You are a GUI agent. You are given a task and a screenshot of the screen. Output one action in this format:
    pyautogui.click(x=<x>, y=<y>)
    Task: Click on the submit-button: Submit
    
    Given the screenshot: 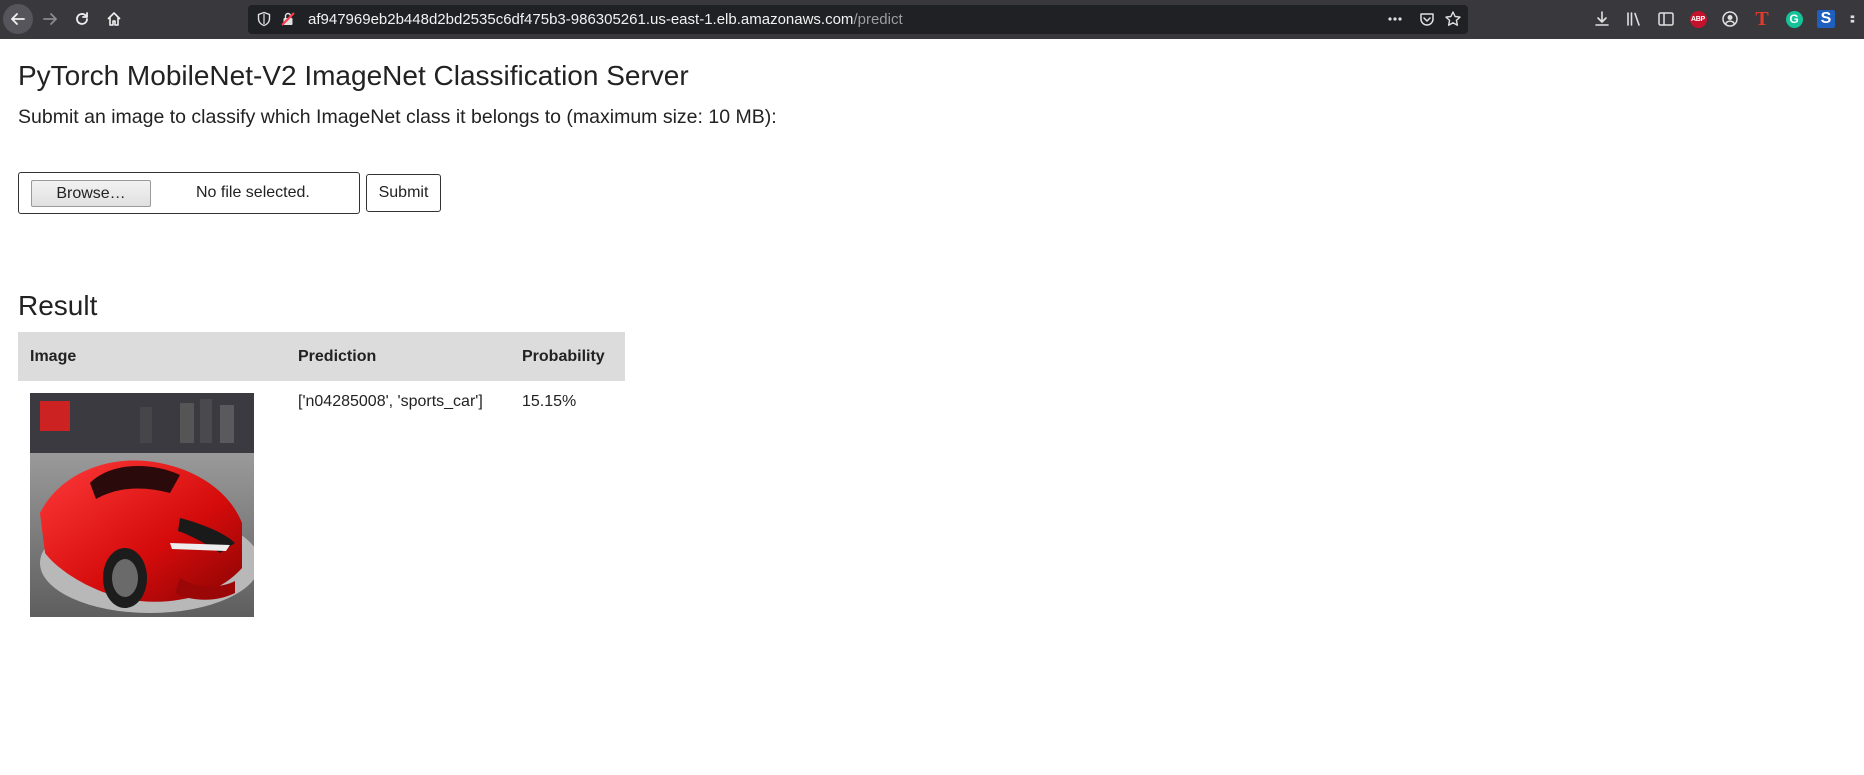 What is the action you would take?
    pyautogui.click(x=403, y=193)
    